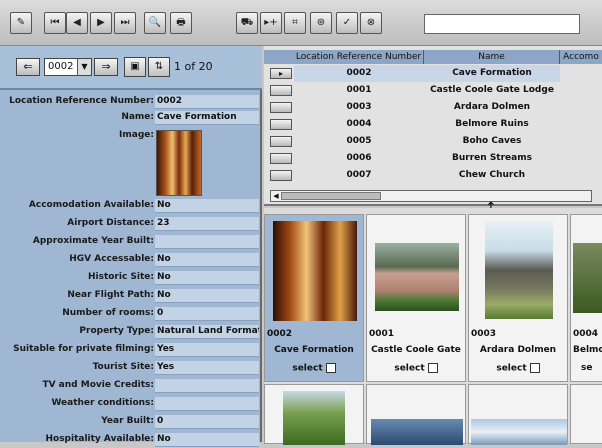 This screenshot has width=602, height=448. I want to click on cancel-icon: ⊗, so click(371, 23).